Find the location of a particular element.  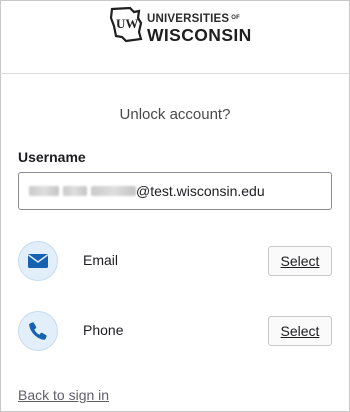

email-icon-circle is located at coordinates (38, 261).